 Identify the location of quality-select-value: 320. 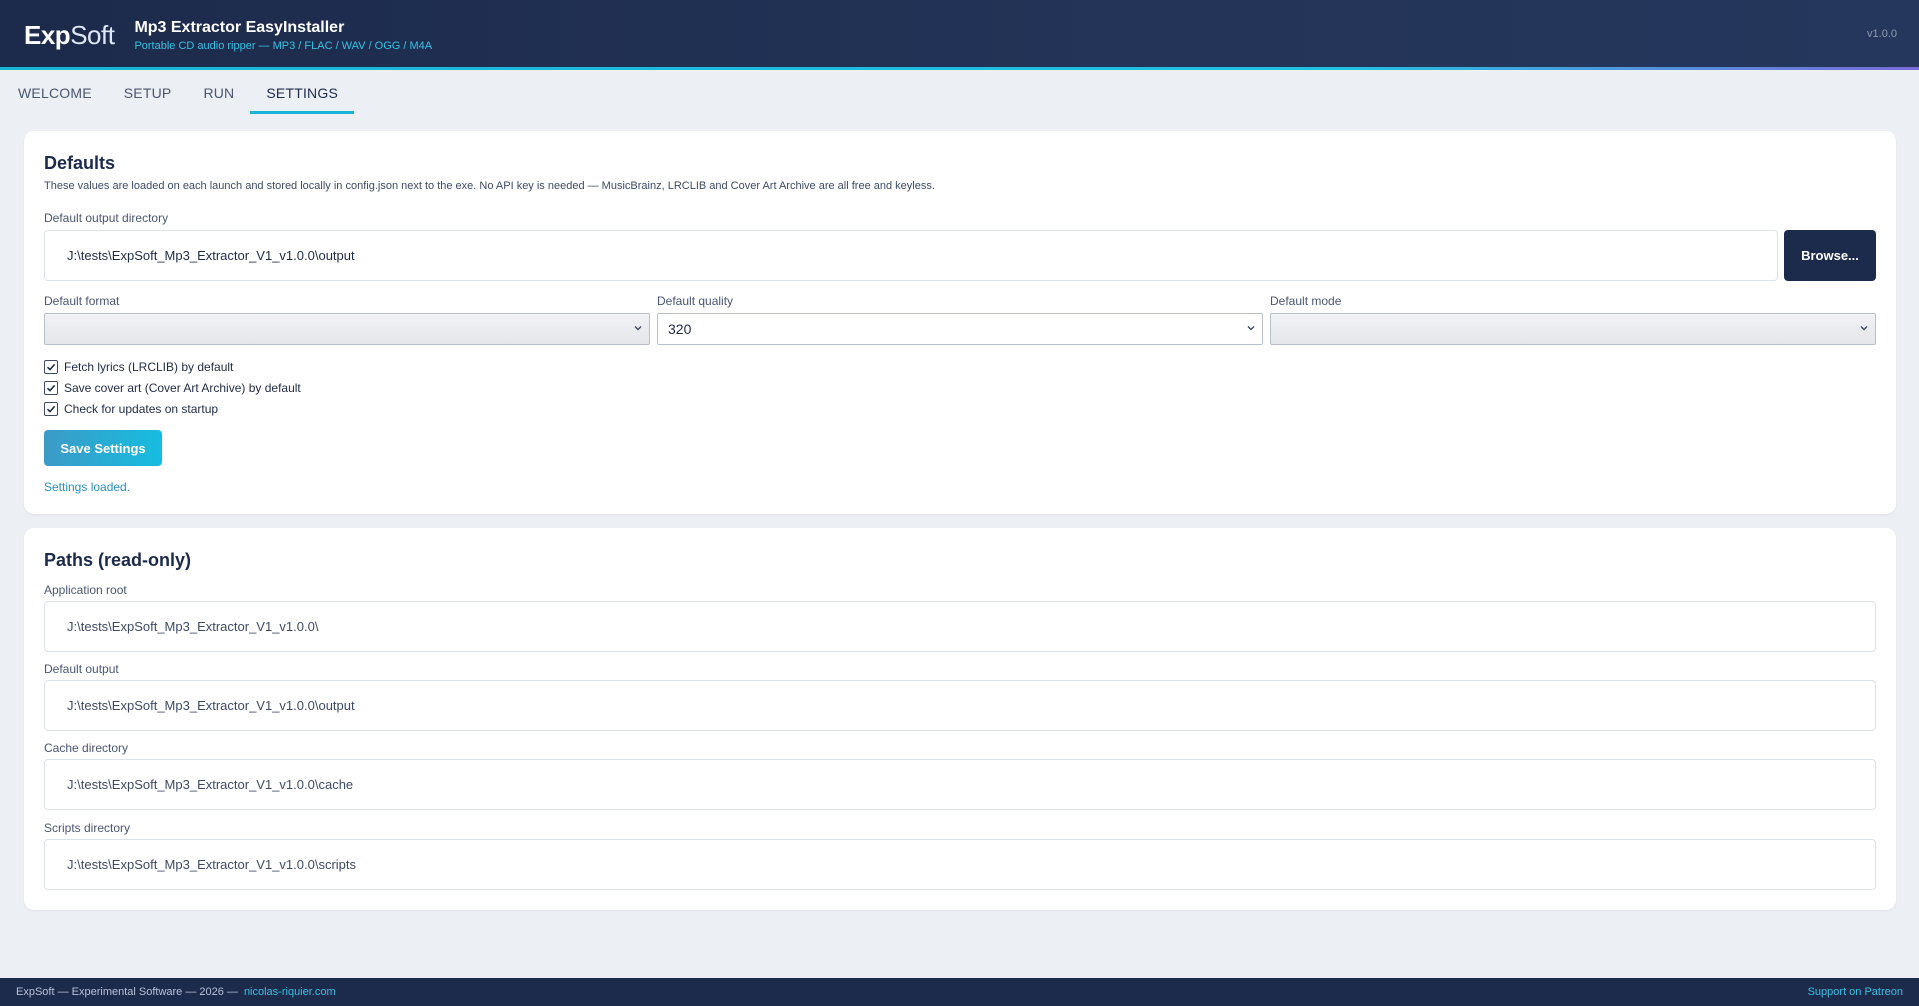
(680, 329).